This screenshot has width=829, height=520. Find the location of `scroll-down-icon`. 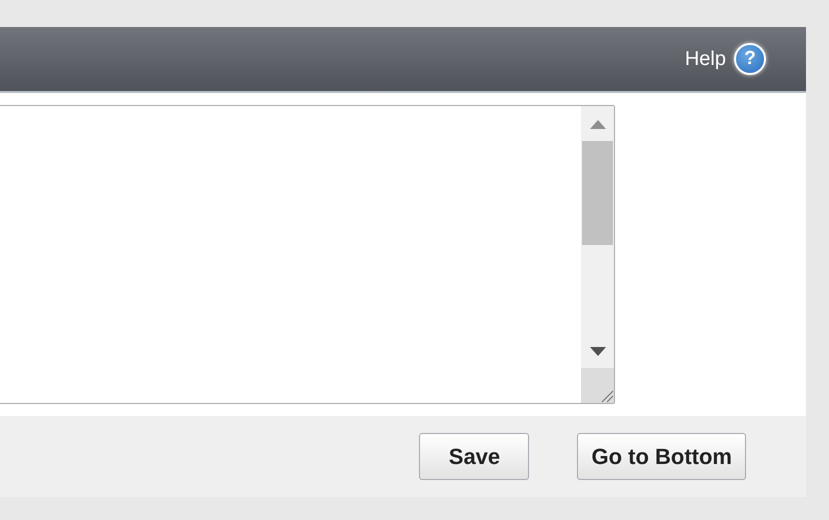

scroll-down-icon is located at coordinates (598, 351).